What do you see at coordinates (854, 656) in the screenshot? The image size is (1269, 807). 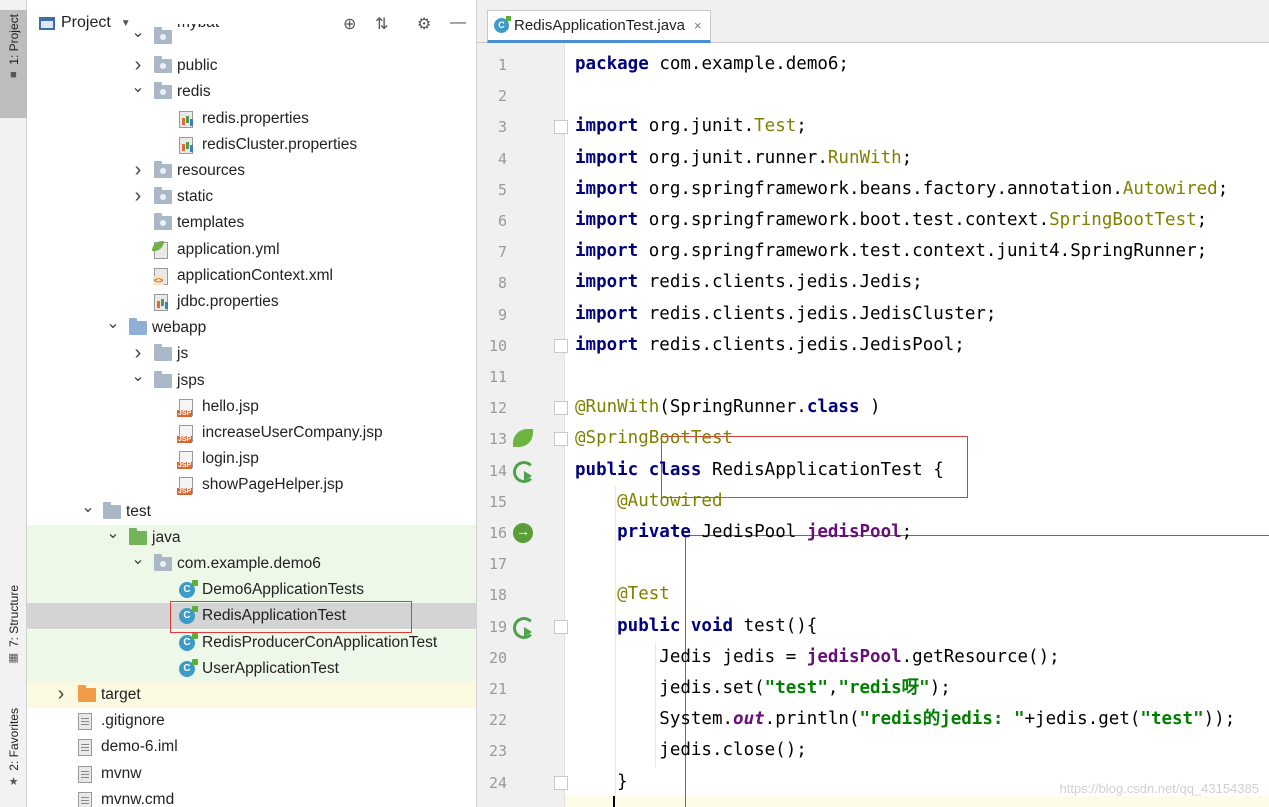 I see `code-token: jedisPool` at bounding box center [854, 656].